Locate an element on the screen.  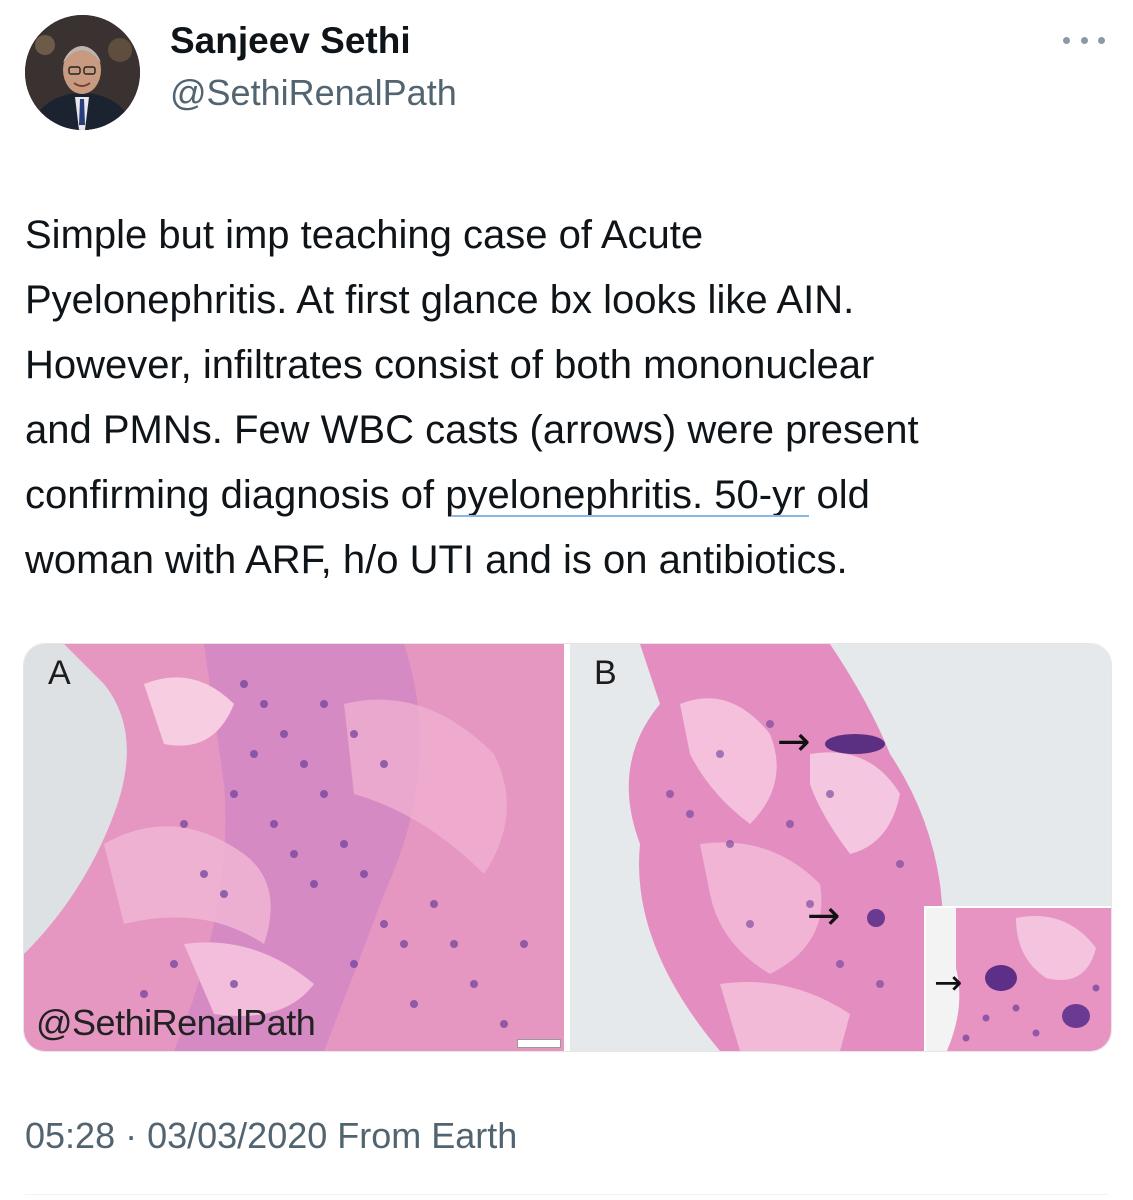
tweet-timestamp: 05:28 · 03/03/2020 From Earth is located at coordinates (271, 1136).